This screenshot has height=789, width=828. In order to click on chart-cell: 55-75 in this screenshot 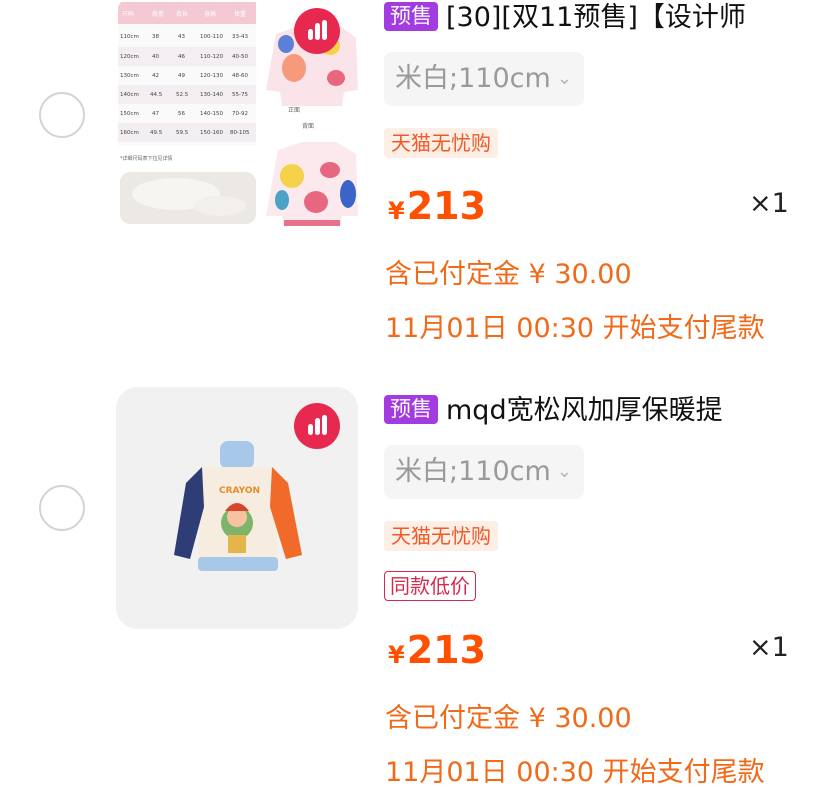, I will do `click(240, 95)`.